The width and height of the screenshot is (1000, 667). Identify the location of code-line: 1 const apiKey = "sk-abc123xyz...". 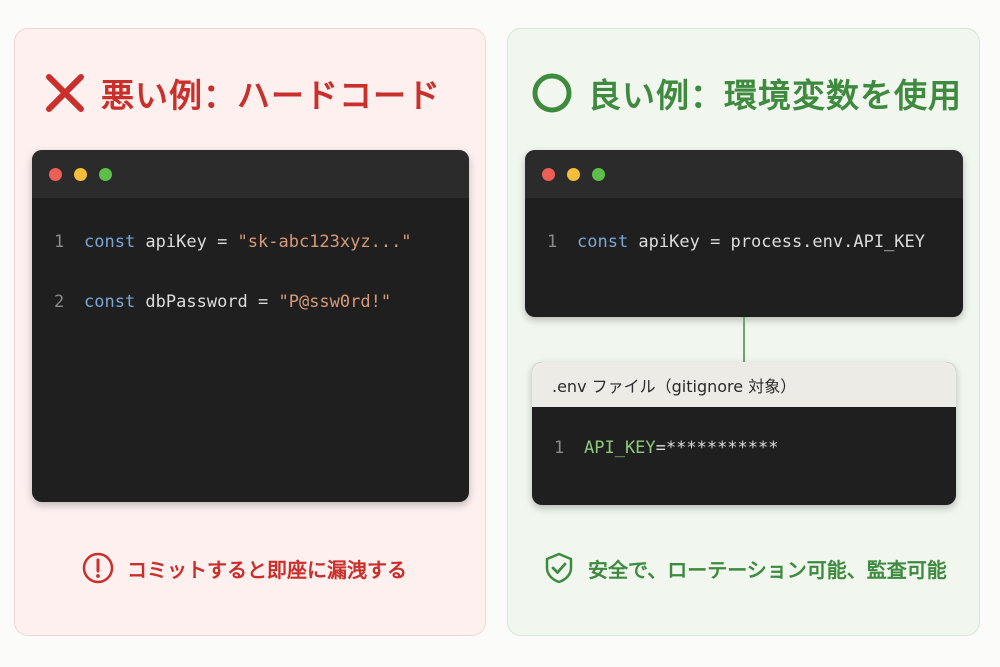
(233, 242).